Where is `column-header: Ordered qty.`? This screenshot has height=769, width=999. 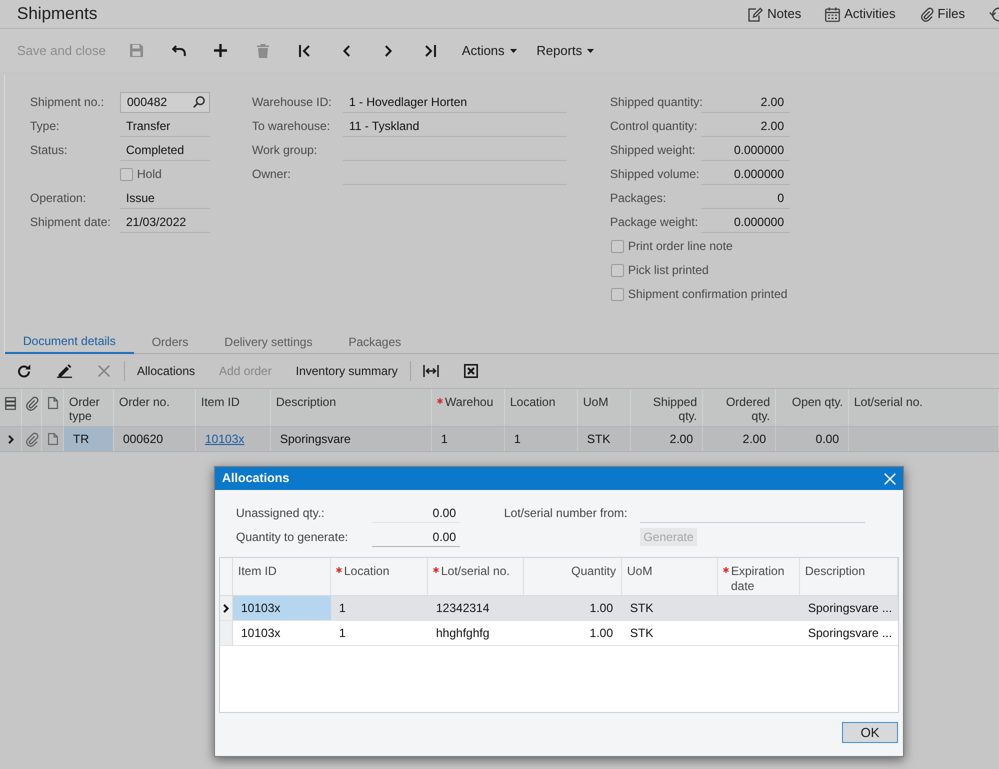
column-header: Ordered qty. is located at coordinates (739, 409).